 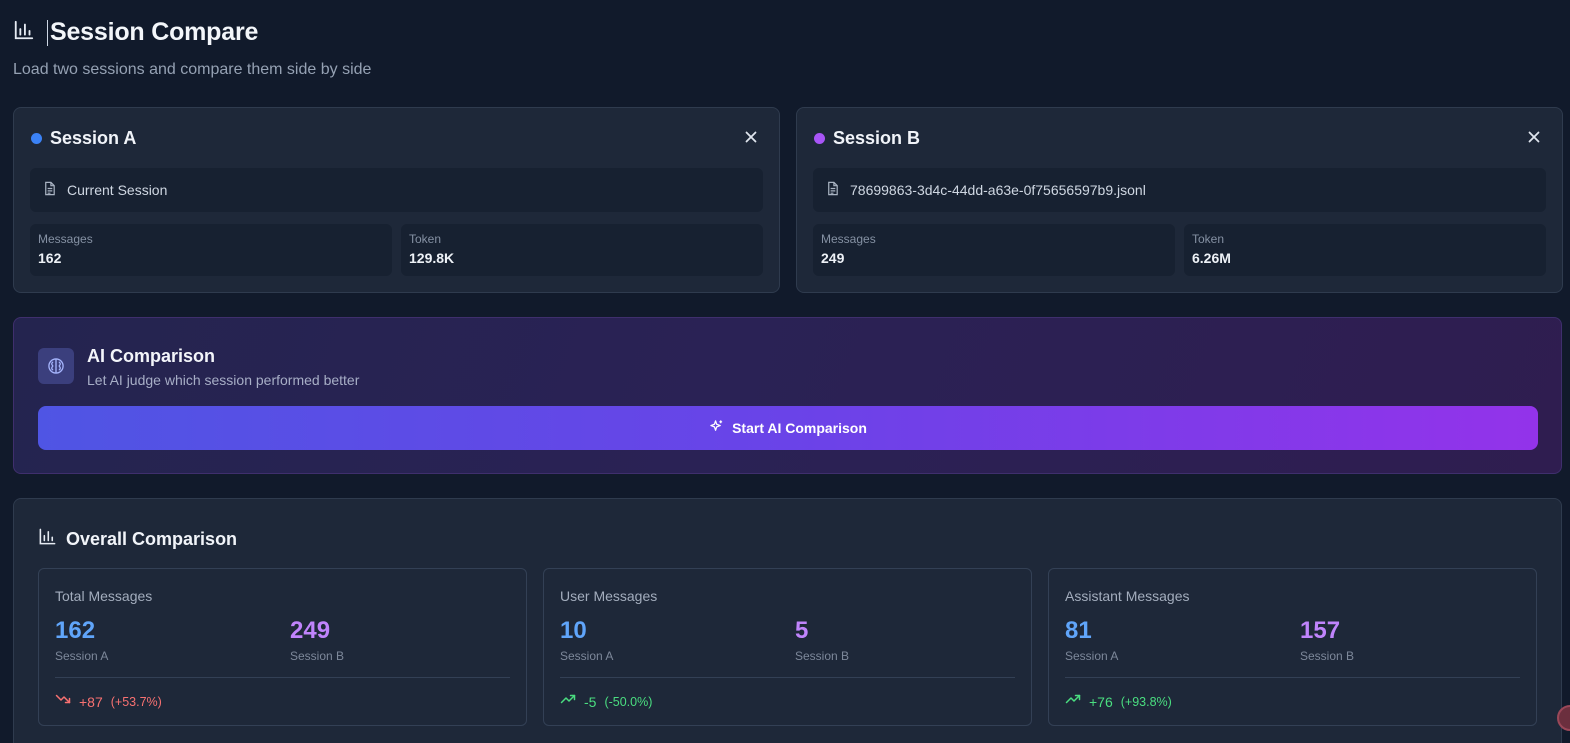 I want to click on stat-value: 6.26M, so click(x=1211, y=258).